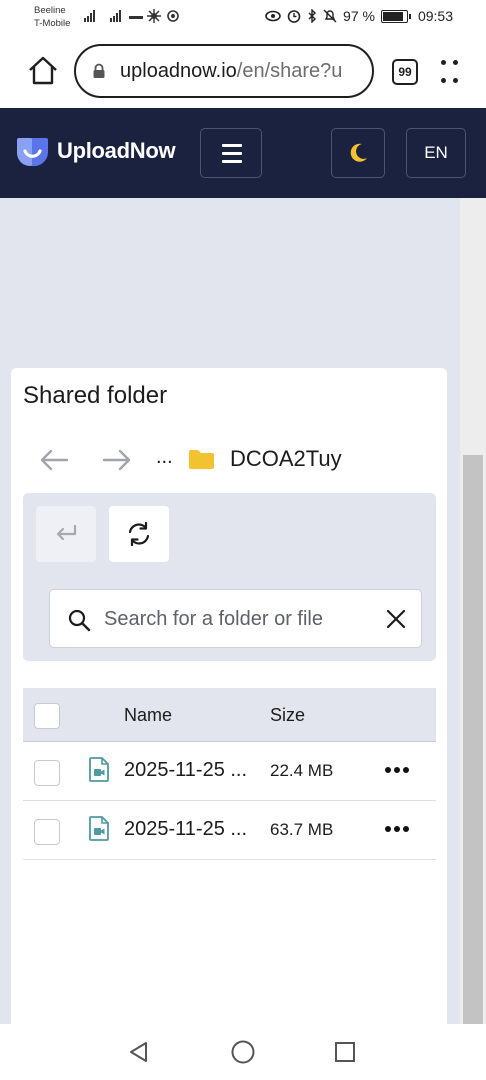 This screenshot has width=486, height=1080. What do you see at coordinates (312, 16) in the screenshot?
I see `bluetooth-icon` at bounding box center [312, 16].